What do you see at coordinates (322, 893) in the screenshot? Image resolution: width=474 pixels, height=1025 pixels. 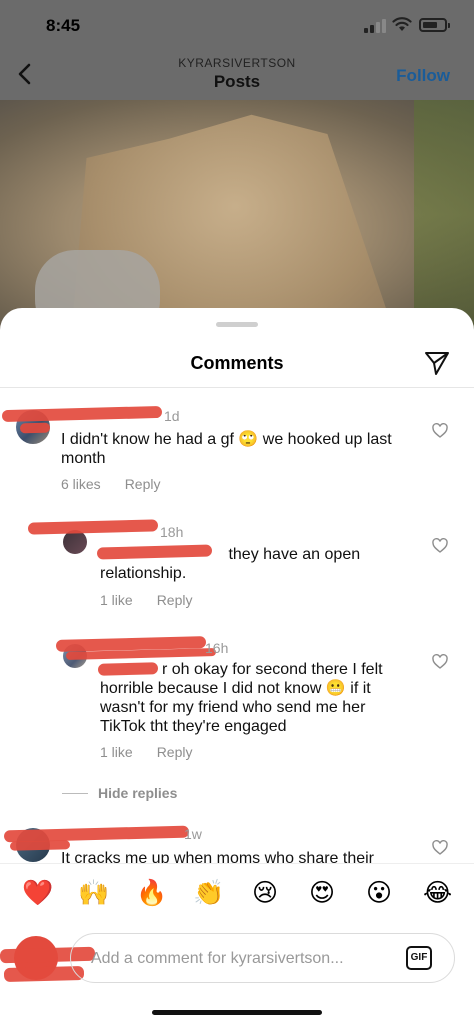 I see `emoji-heart-eyes-button: 😍` at bounding box center [322, 893].